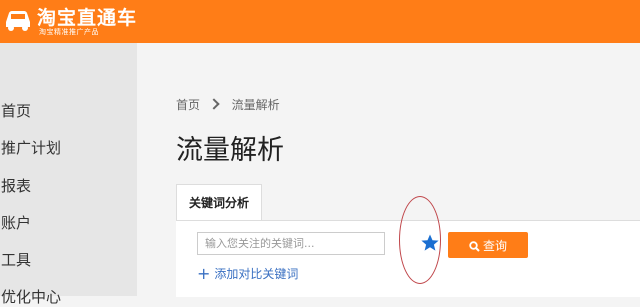 This screenshot has width=640, height=307. I want to click on page-title: 流量解析, so click(230, 150).